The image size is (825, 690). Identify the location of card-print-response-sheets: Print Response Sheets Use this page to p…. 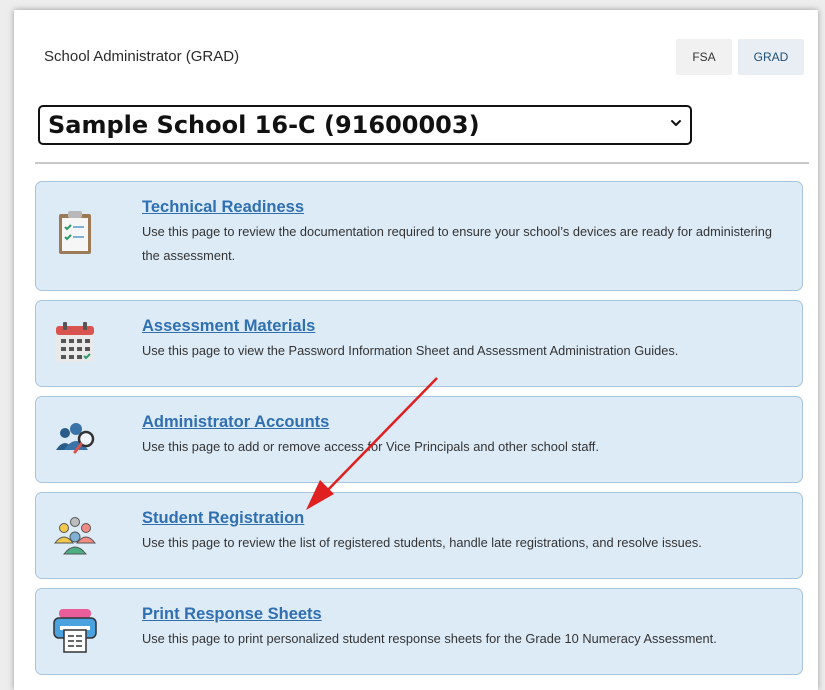
(419, 631).